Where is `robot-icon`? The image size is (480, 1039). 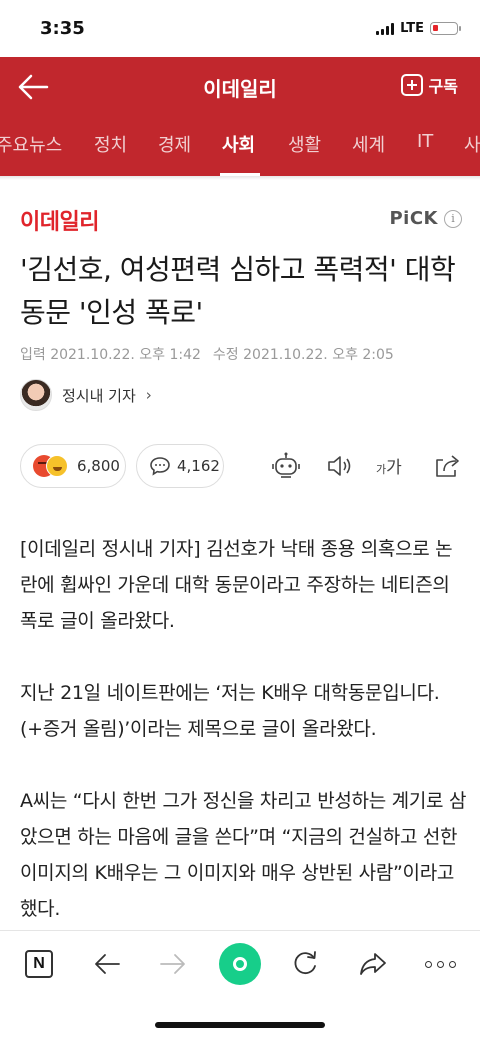 robot-icon is located at coordinates (286, 465).